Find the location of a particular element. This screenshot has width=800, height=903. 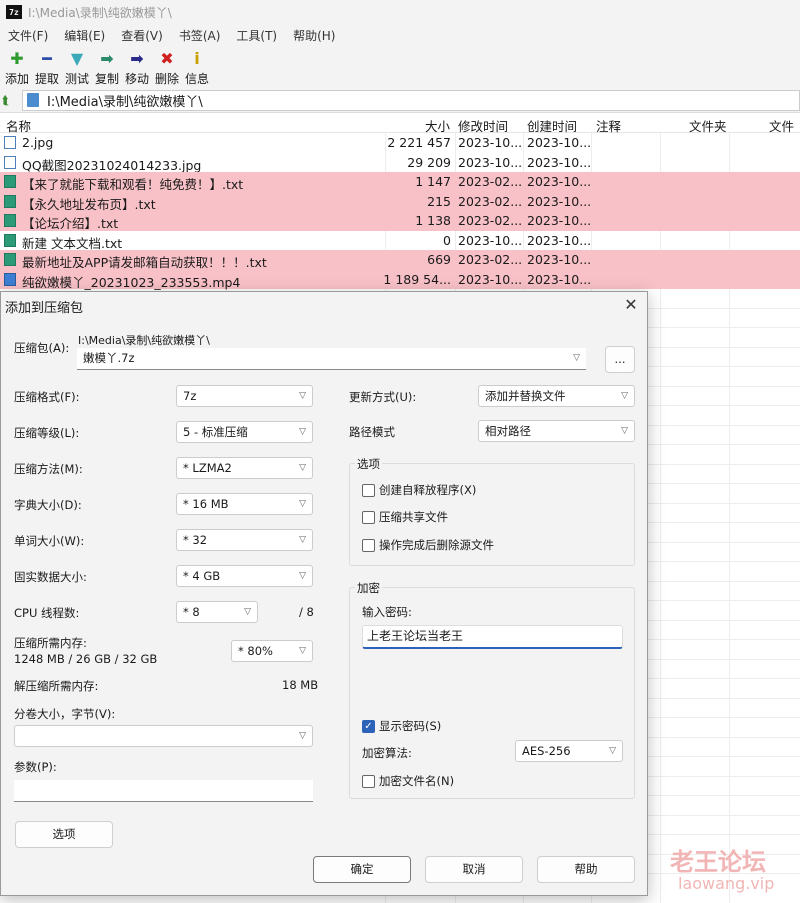

password-input: 上老王论坛当老王 is located at coordinates (492, 637).